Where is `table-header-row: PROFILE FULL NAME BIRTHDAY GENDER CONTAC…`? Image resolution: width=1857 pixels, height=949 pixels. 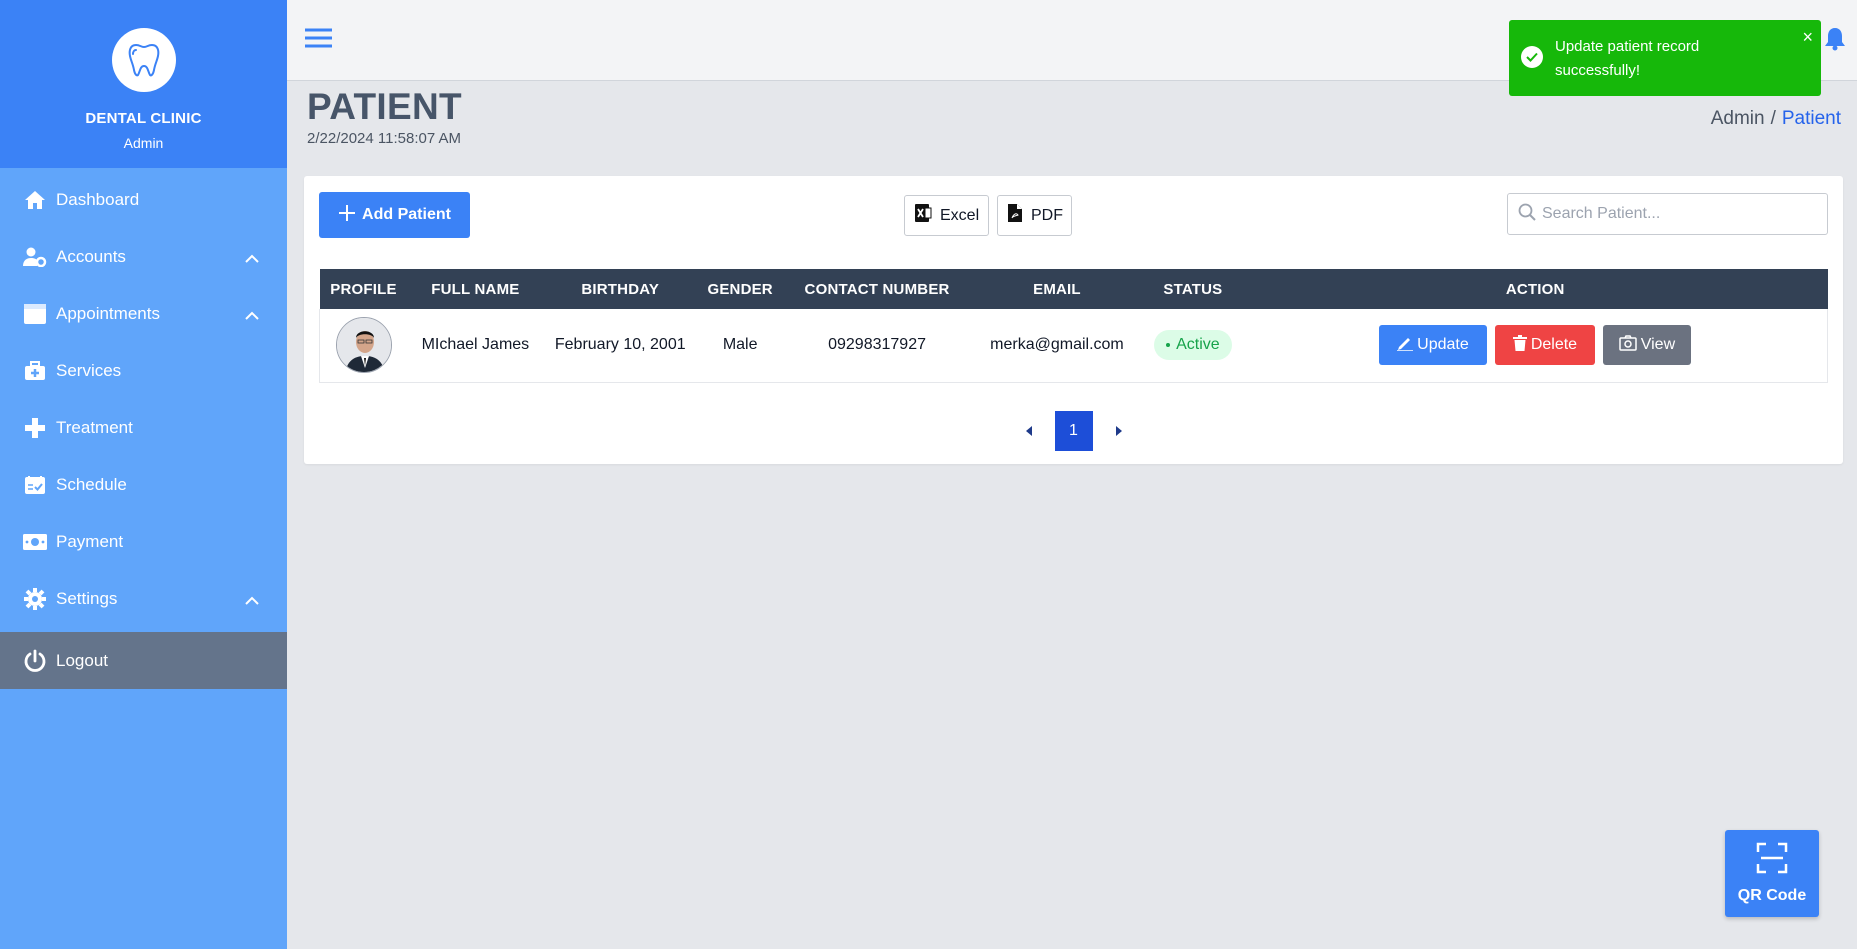 table-header-row: PROFILE FULL NAME BIRTHDAY GENDER CONTAC… is located at coordinates (1073, 289).